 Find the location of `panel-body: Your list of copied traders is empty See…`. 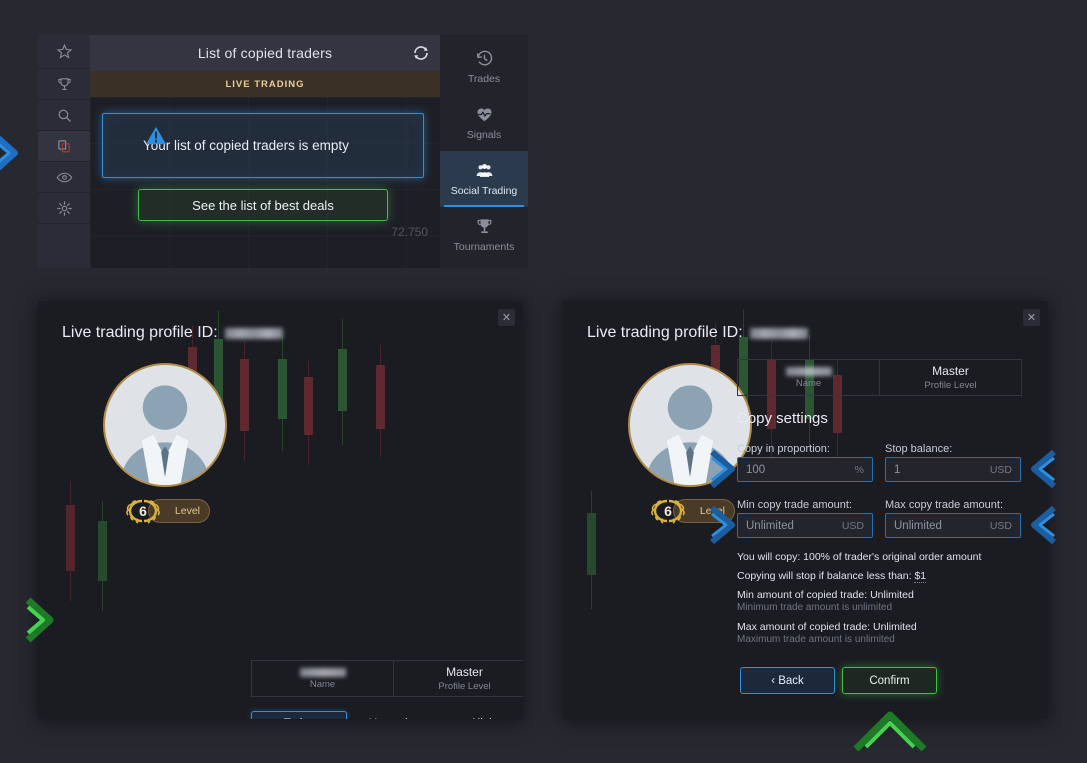

panel-body: Your list of copied traders is empty See… is located at coordinates (265, 182).